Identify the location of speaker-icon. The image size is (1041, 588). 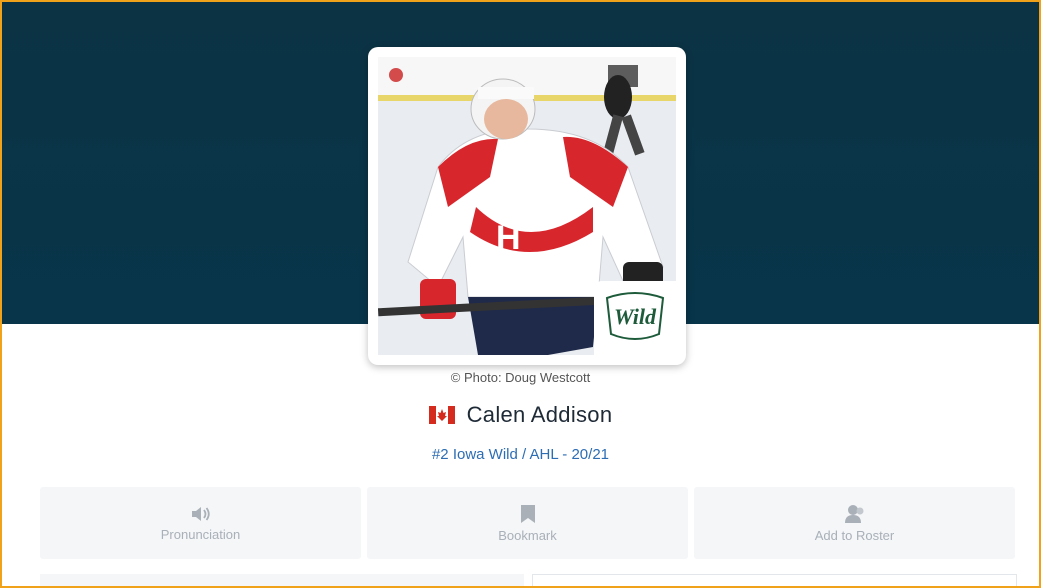
(200, 513).